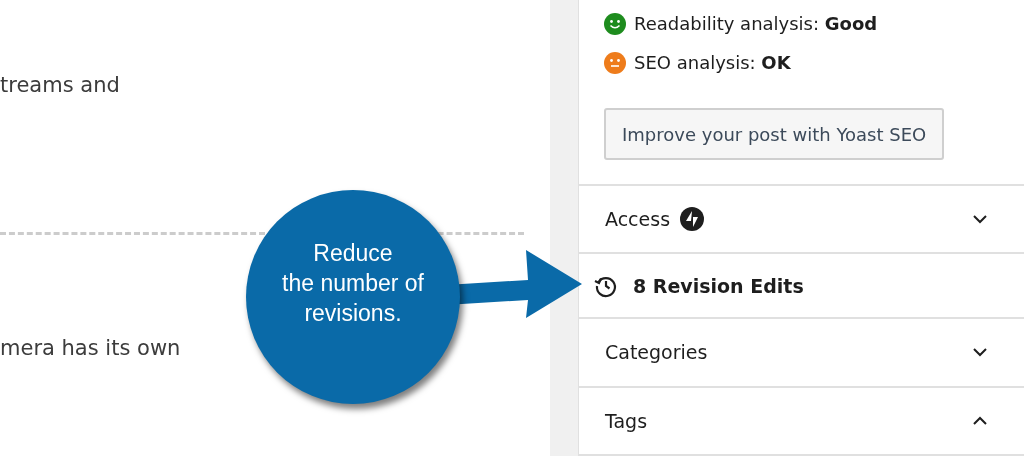  I want to click on revisions-row: 8 Revision Edits, so click(801, 287).